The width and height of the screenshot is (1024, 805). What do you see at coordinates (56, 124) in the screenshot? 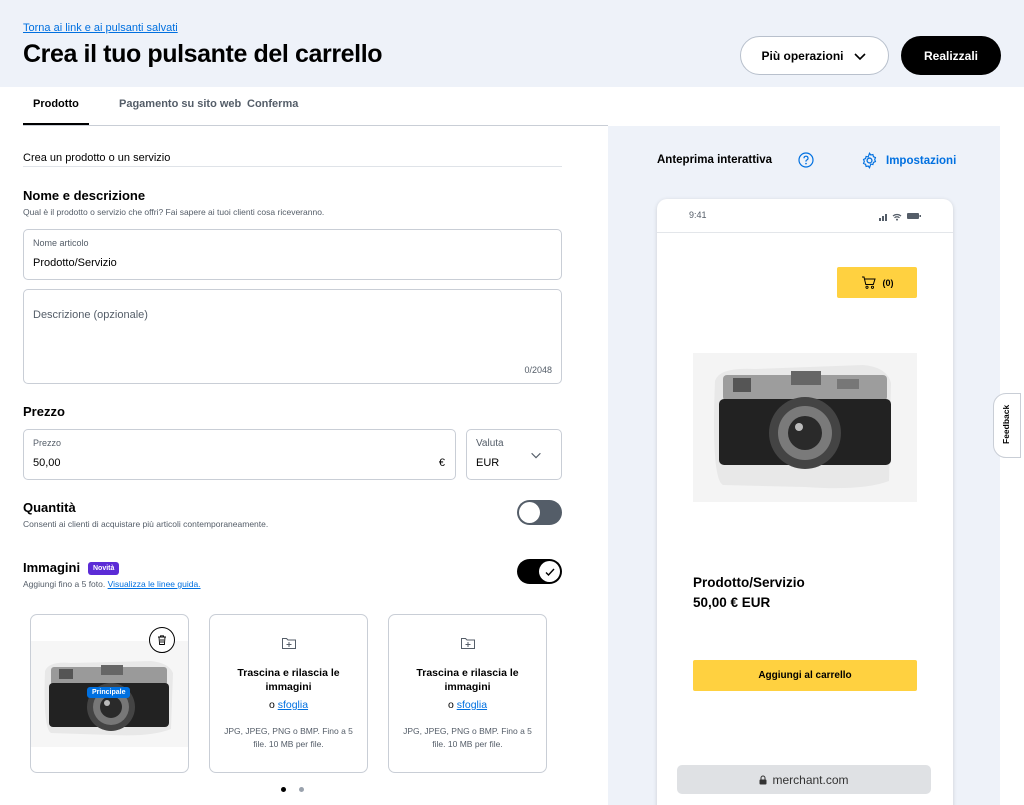
I see `active-tab-indicator` at bounding box center [56, 124].